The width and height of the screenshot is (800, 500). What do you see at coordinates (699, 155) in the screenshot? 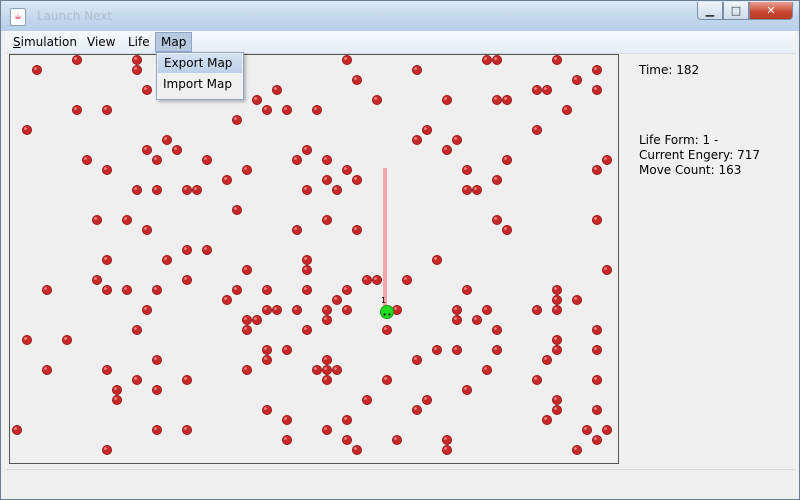
I see `energy-label: Current Engery: 717` at bounding box center [699, 155].